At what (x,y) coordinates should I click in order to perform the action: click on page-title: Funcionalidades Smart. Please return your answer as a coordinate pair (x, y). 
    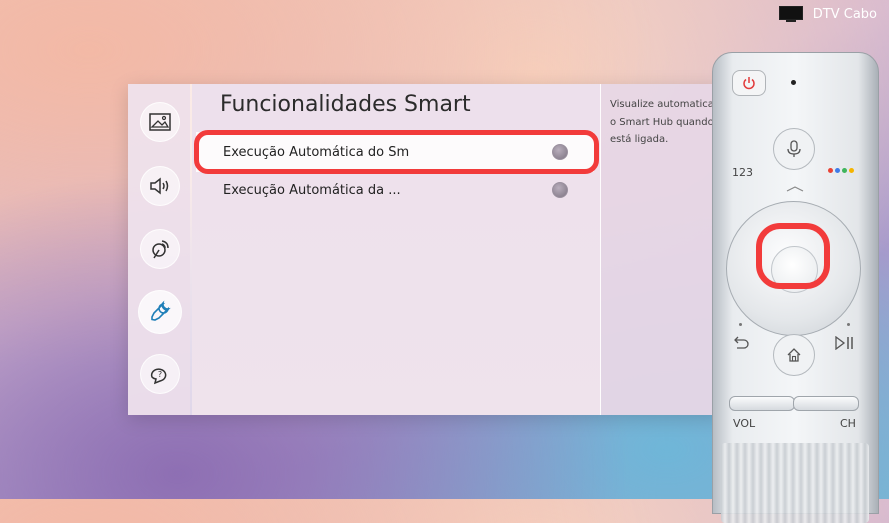
    Looking at the image, I should click on (345, 104).